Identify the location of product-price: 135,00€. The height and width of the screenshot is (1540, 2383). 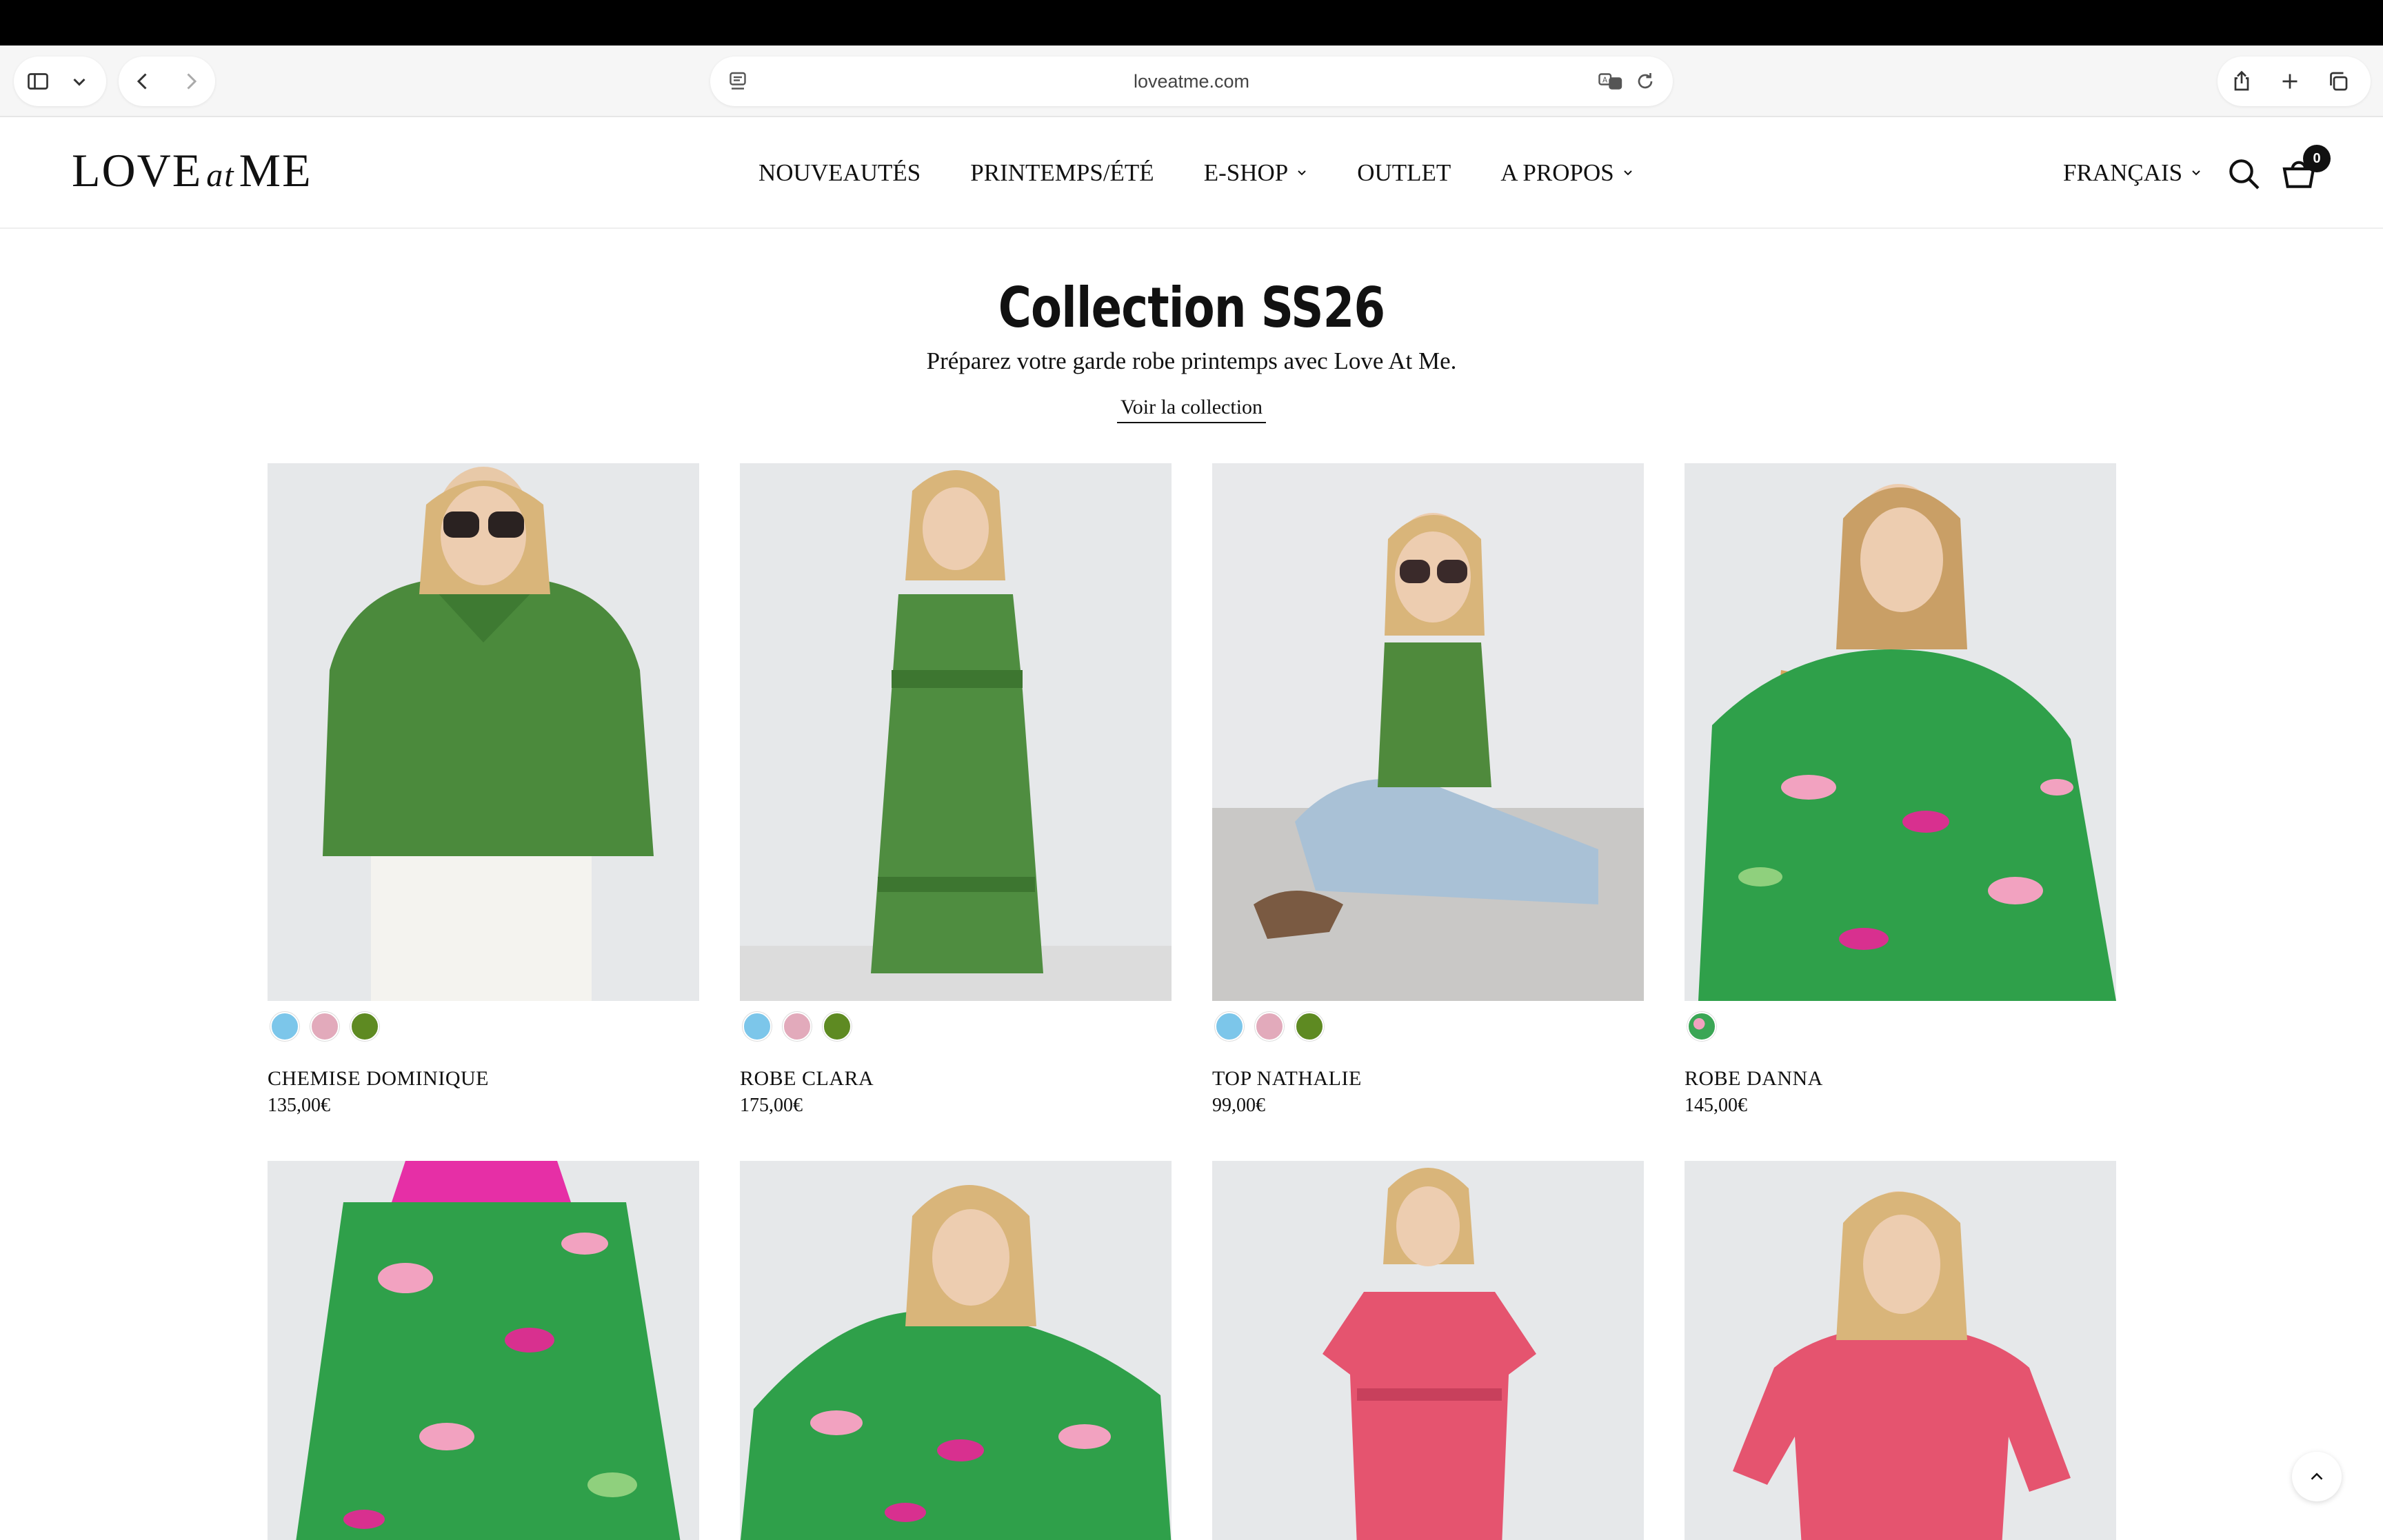
(299, 1106).